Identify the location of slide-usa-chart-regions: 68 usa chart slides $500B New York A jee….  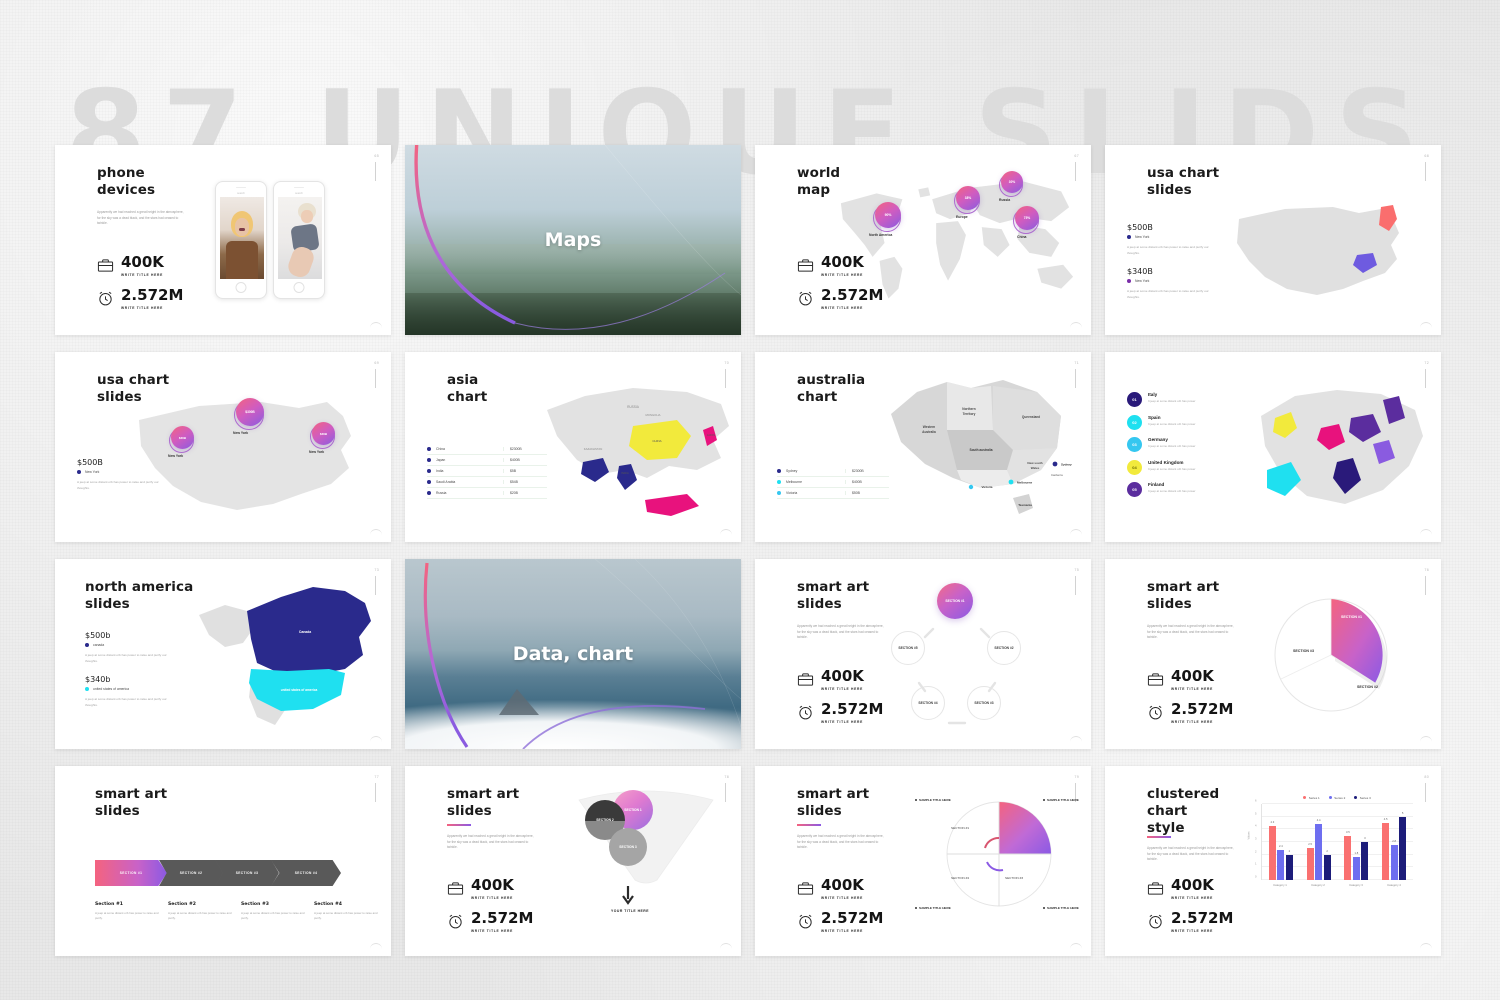
(1273, 240).